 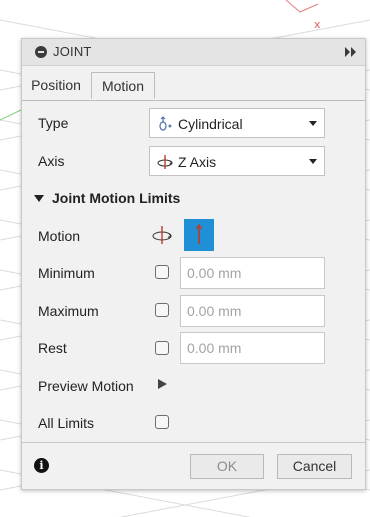 What do you see at coordinates (351, 52) in the screenshot?
I see `double-chevron-right-icon` at bounding box center [351, 52].